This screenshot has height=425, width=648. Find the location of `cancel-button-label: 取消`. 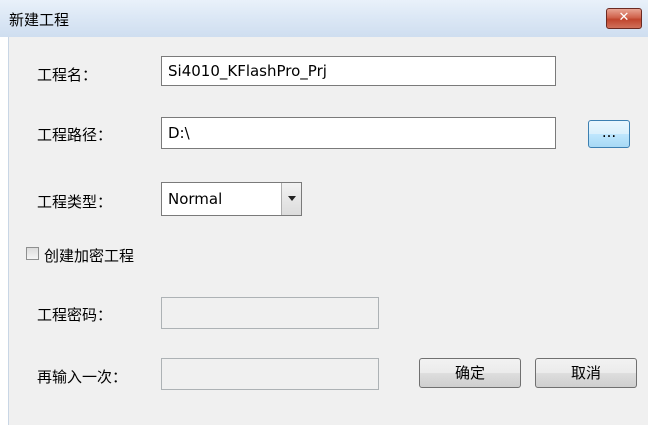

cancel-button-label: 取消 is located at coordinates (585, 373).